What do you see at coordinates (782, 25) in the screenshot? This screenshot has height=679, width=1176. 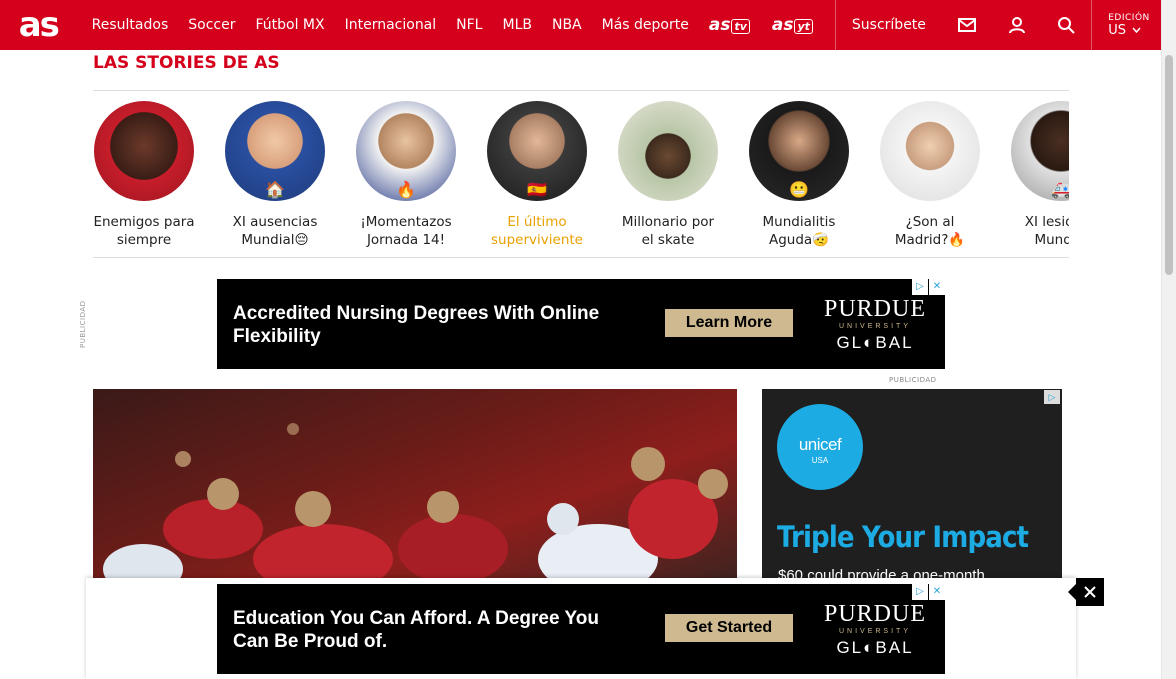 I see `as-youtube-logo: as` at bounding box center [782, 25].